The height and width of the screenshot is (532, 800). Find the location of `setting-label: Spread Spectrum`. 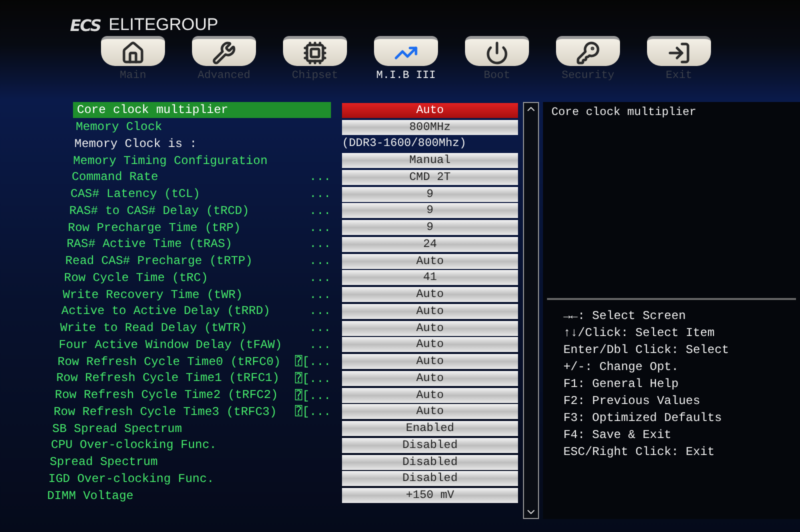

setting-label: Spread Spectrum is located at coordinates (102, 462).